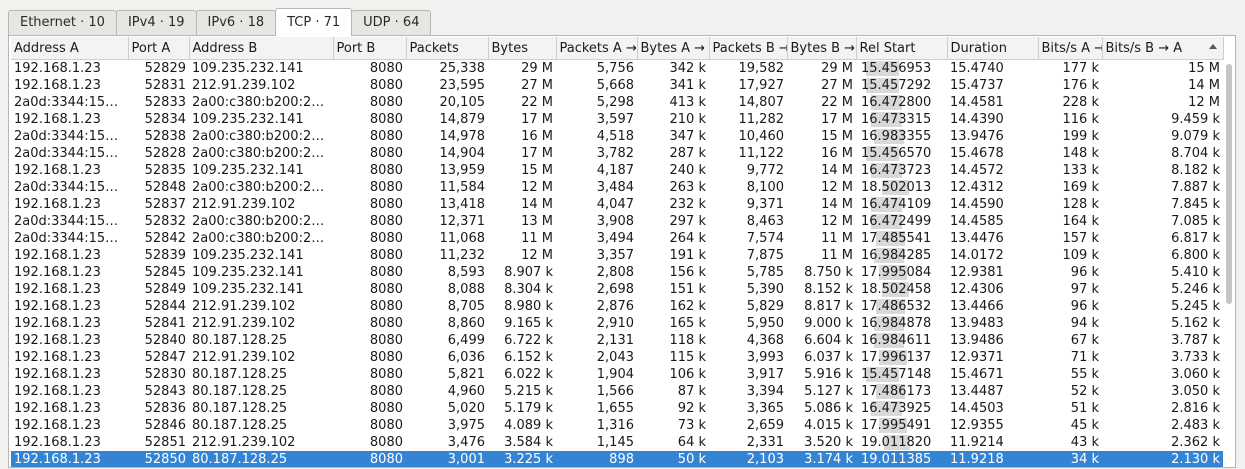 Image resolution: width=1245 pixels, height=469 pixels. What do you see at coordinates (765, 272) in the screenshot?
I see `cell-col-8: 5,785` at bounding box center [765, 272].